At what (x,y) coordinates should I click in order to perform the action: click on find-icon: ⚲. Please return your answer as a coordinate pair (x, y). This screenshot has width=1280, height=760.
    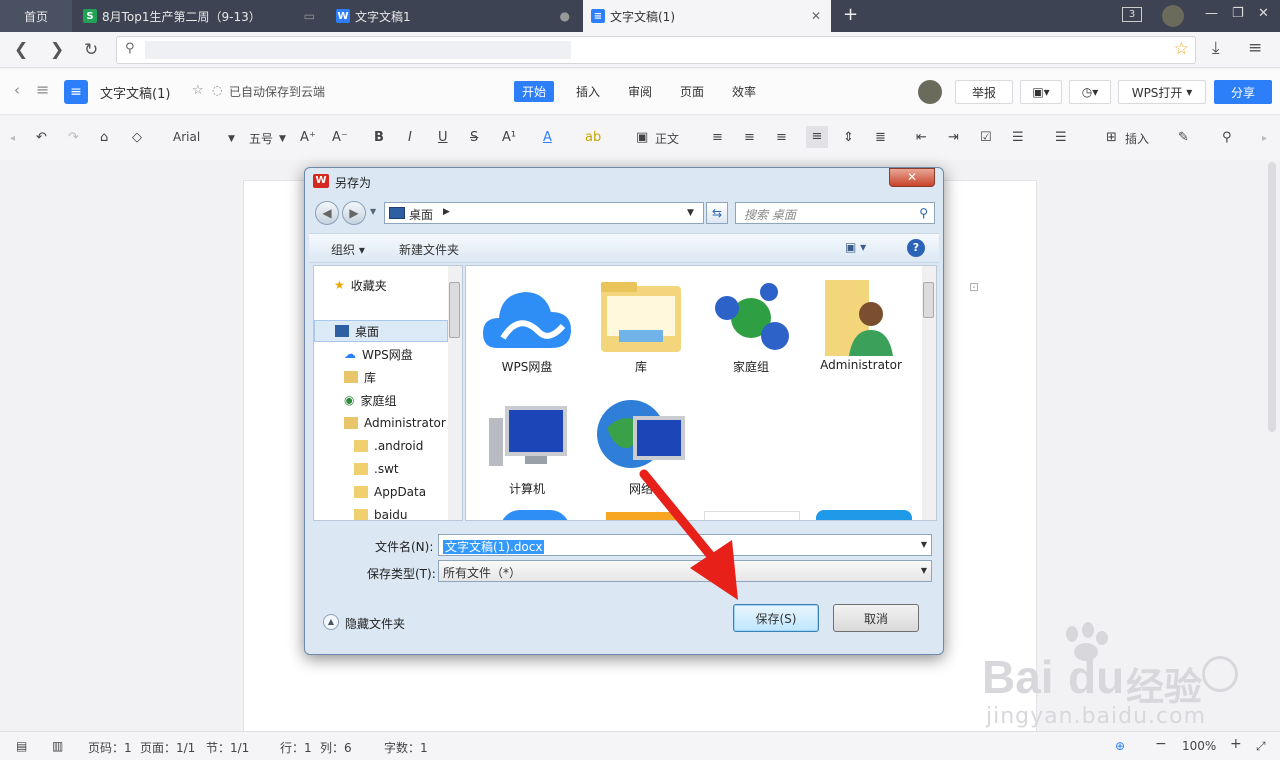
    Looking at the image, I should click on (1227, 137).